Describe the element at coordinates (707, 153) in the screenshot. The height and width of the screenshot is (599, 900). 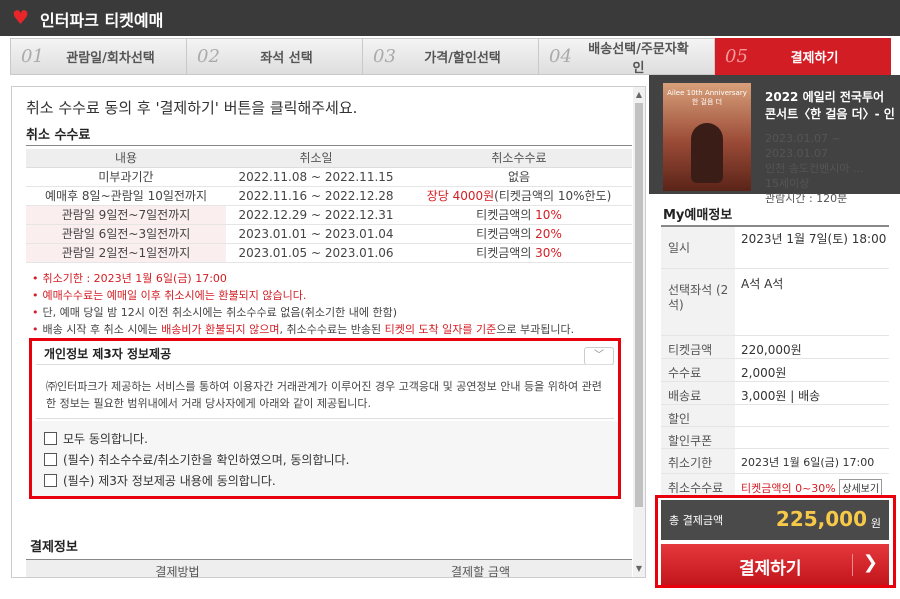
I see `poster-figure` at that location.